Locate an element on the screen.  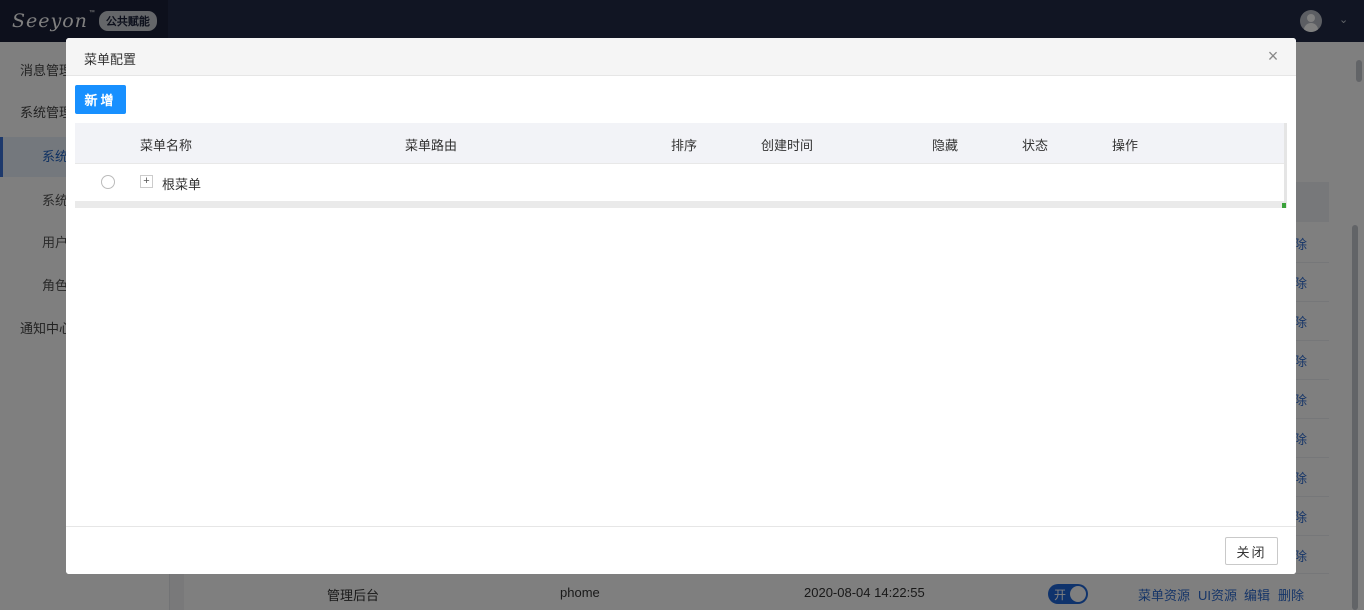
close-icon: × is located at coordinates (1273, 56).